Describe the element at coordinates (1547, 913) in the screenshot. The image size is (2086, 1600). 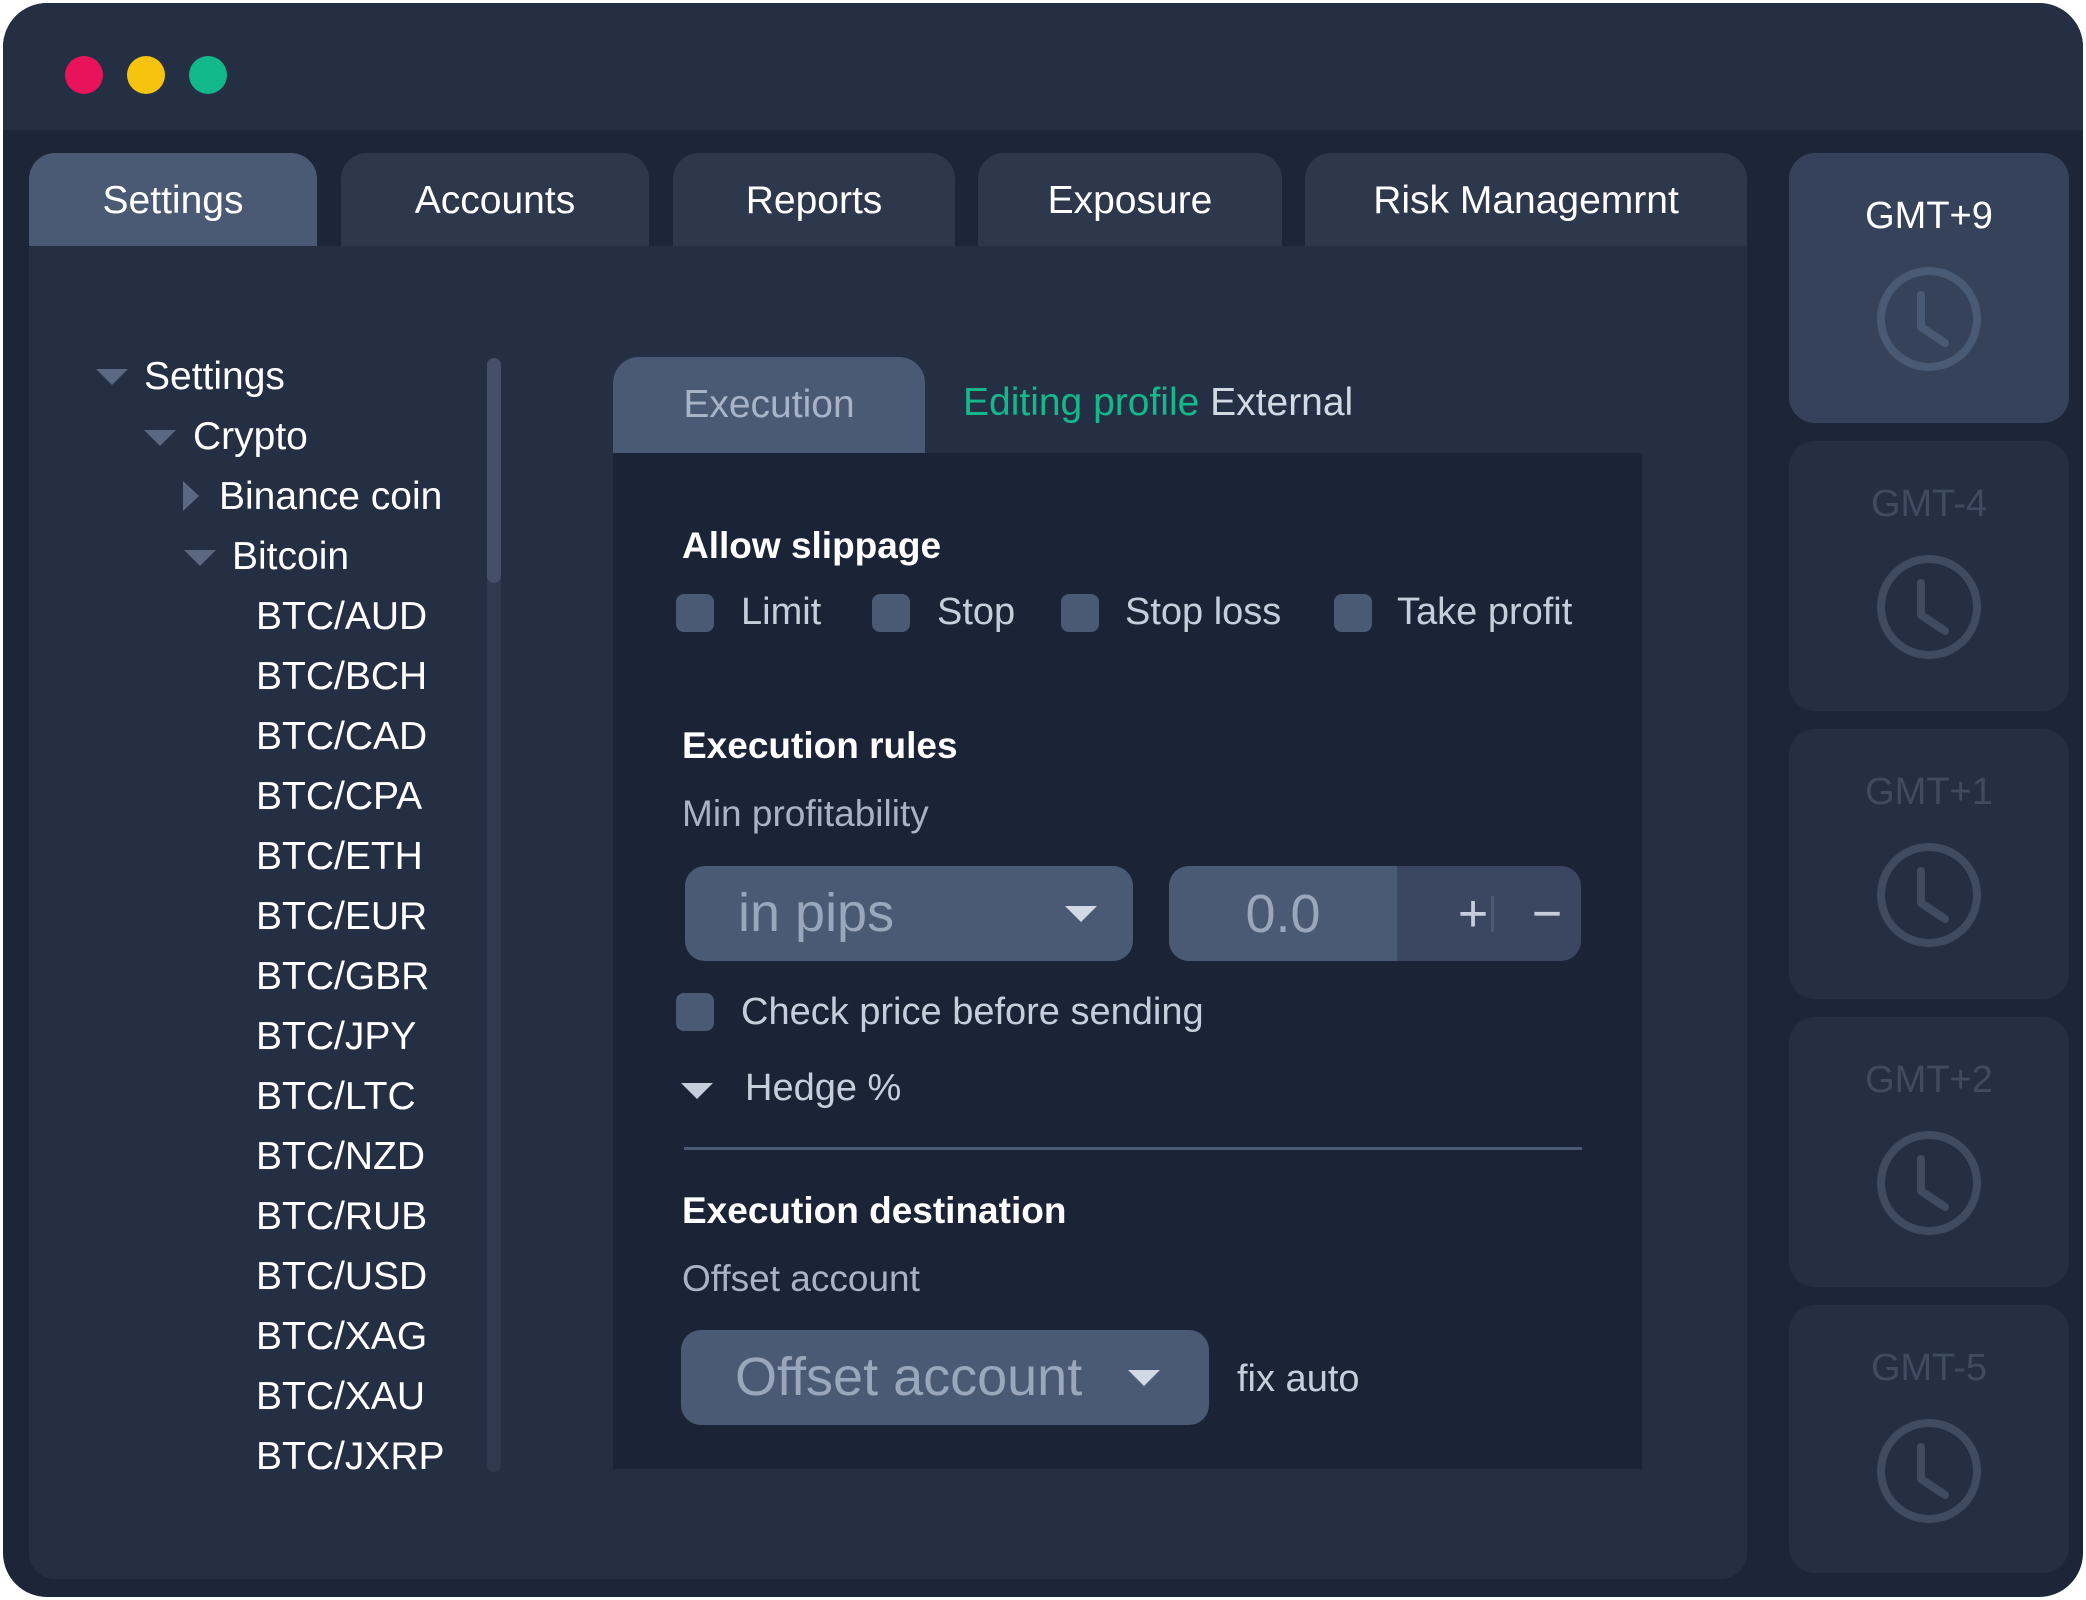
I see `decrement-button: −` at that location.